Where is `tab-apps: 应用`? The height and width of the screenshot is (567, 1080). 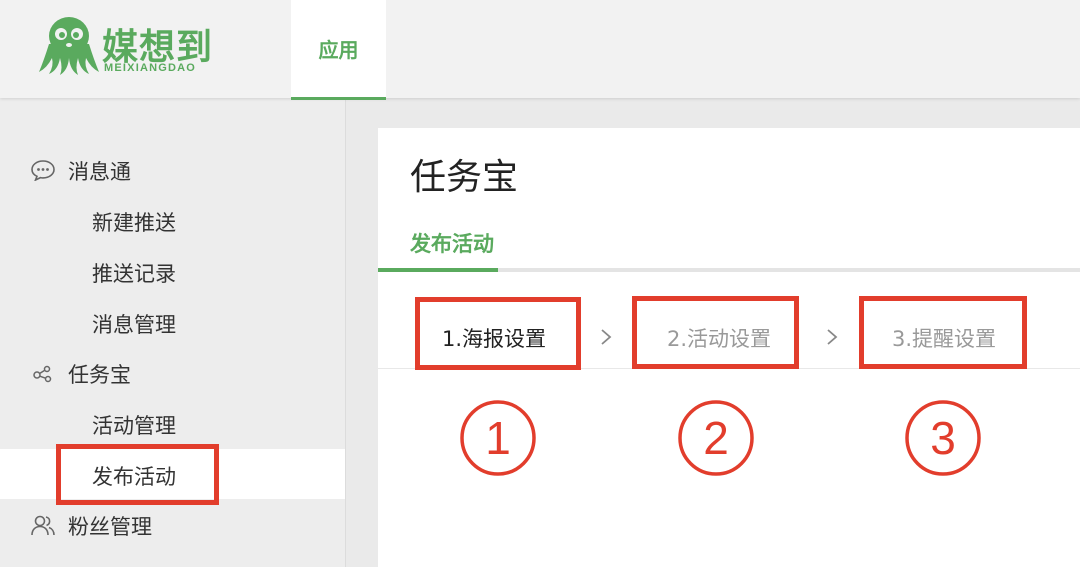 tab-apps: 应用 is located at coordinates (338, 50).